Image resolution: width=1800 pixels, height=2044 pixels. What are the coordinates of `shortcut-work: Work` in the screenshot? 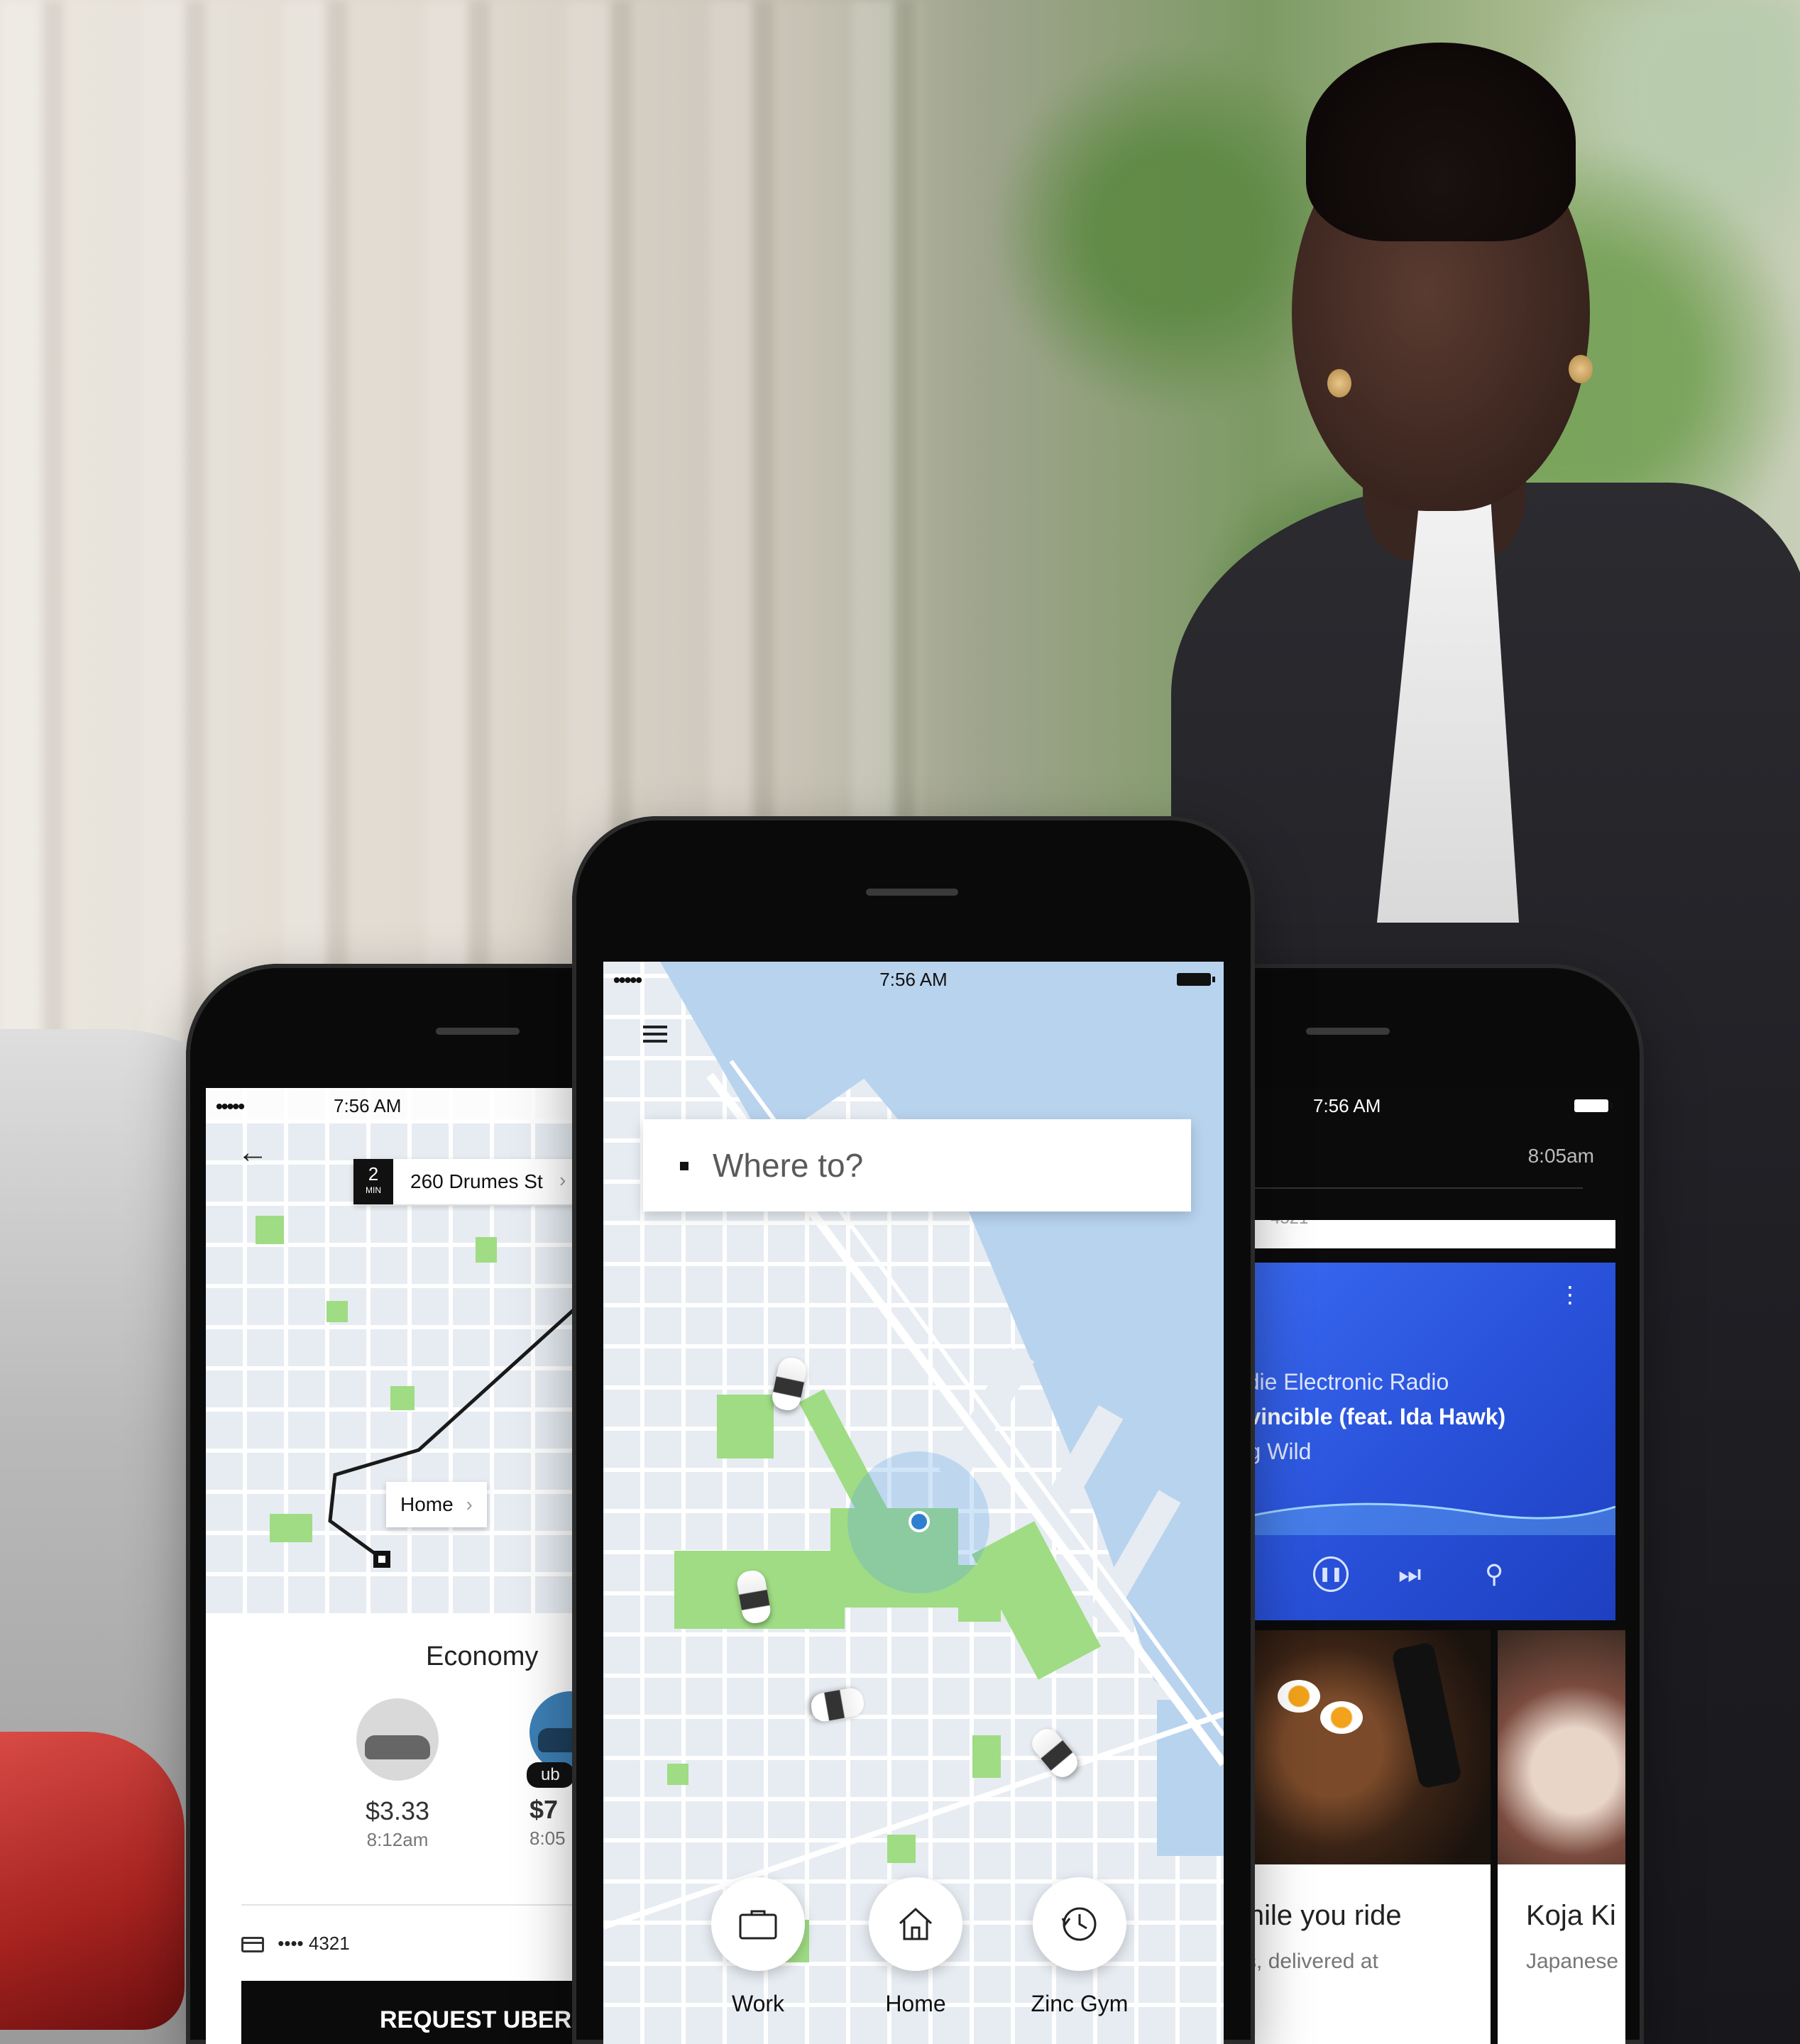 It's located at (758, 1947).